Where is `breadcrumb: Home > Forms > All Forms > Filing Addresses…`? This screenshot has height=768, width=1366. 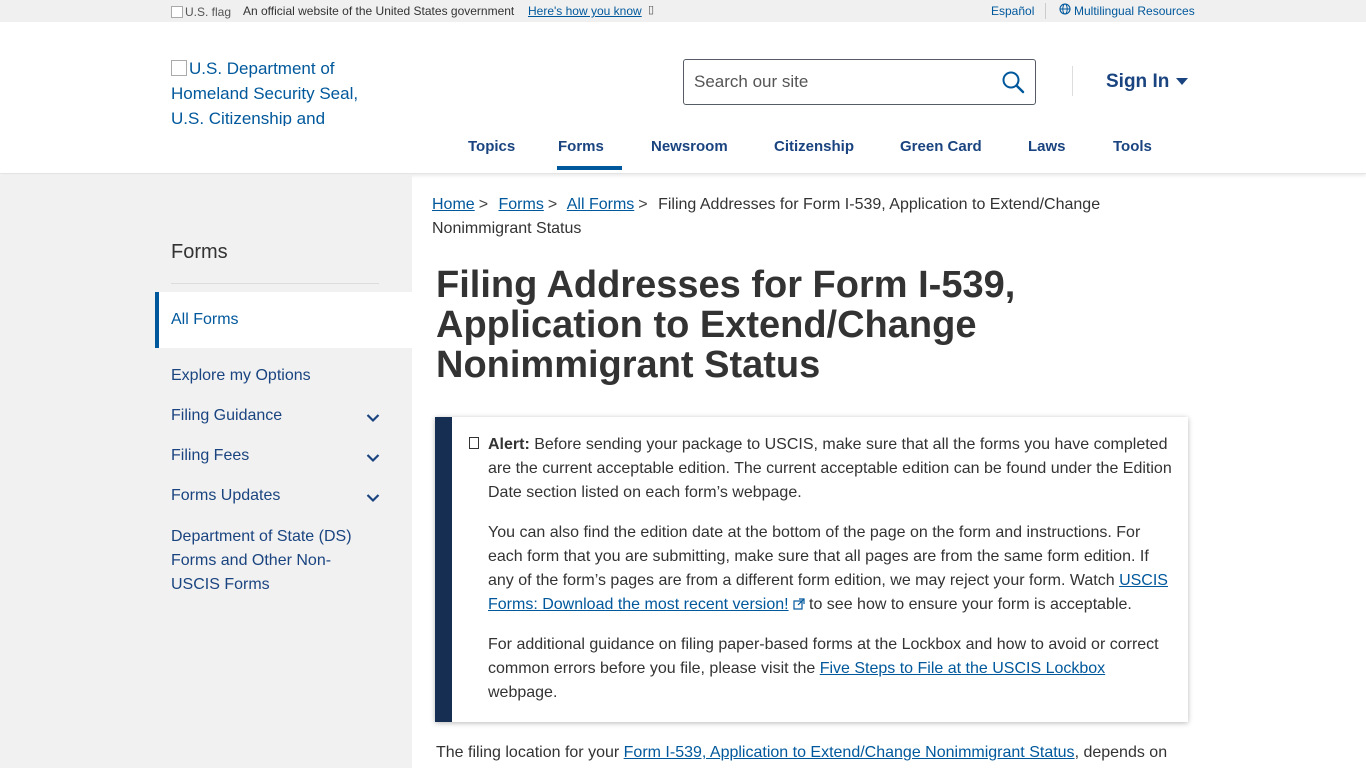
breadcrumb: Home > Forms > All Forms > Filing Addresses… is located at coordinates (812, 217).